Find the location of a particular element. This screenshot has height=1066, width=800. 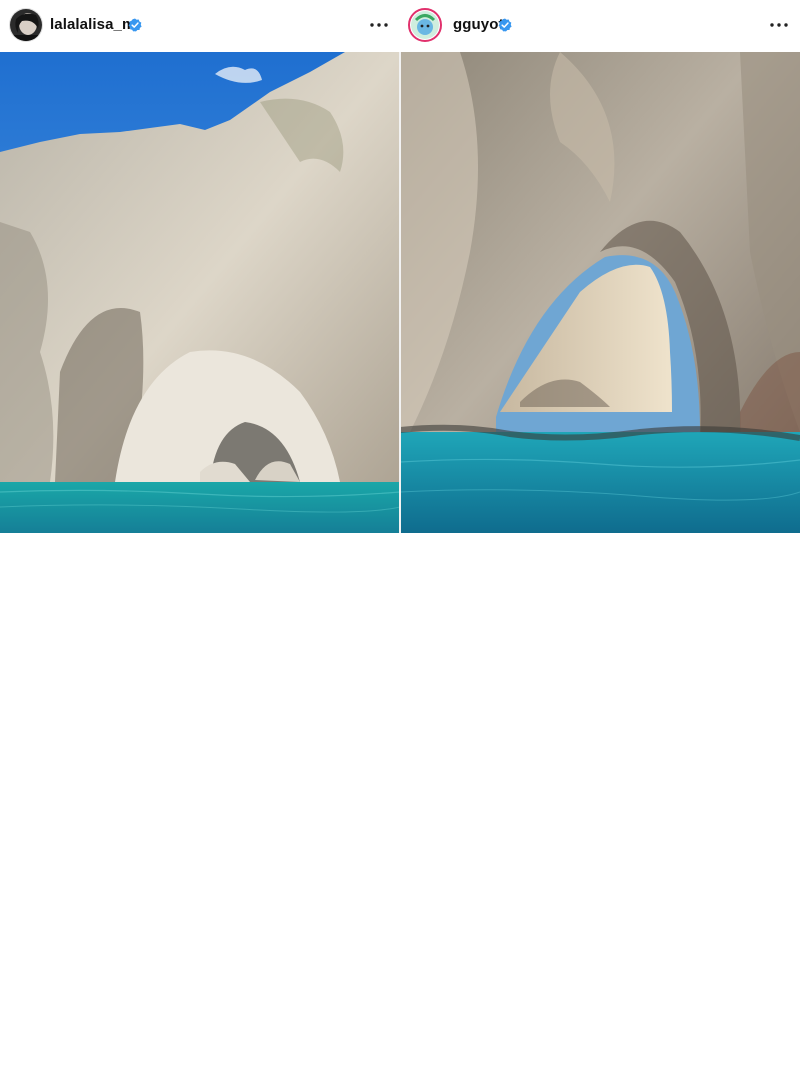

verified-badge-icon is located at coordinates (135, 25).